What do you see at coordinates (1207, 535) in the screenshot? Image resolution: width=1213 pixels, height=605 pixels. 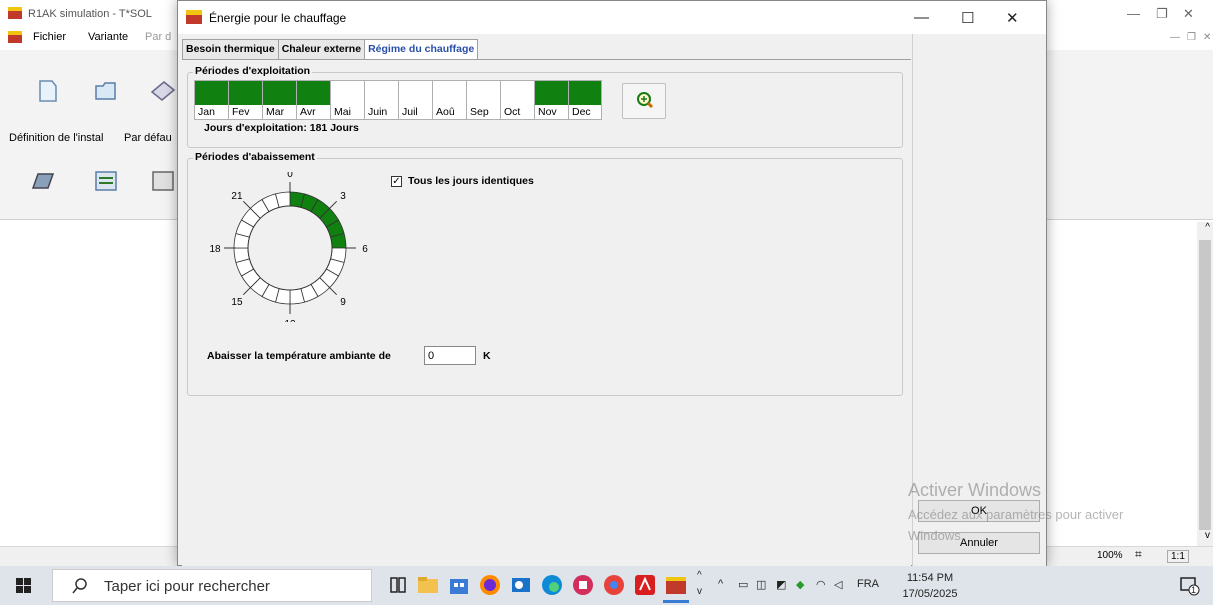 I see `scroll-down-icon: v` at bounding box center [1207, 535].